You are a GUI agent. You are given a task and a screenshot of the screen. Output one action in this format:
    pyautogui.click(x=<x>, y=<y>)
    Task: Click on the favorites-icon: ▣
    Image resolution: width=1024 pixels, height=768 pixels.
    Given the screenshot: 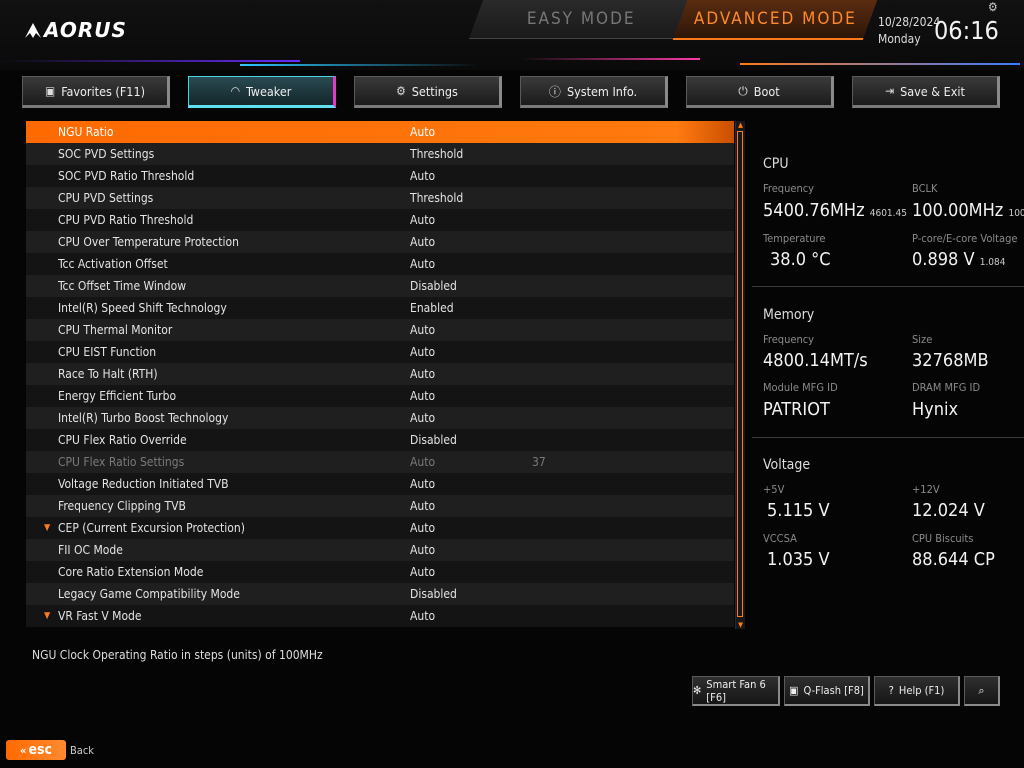 What is the action you would take?
    pyautogui.click(x=50, y=91)
    